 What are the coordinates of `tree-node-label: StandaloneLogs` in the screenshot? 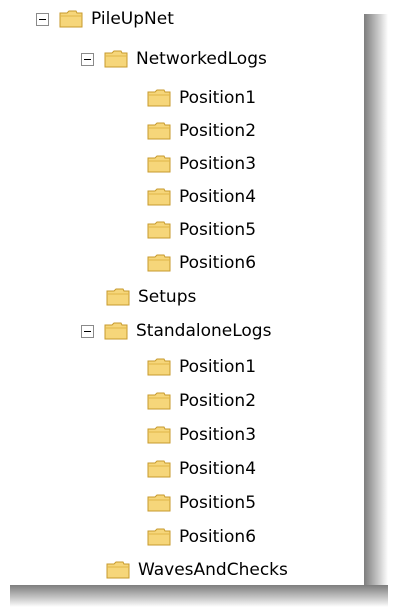 It's located at (204, 331).